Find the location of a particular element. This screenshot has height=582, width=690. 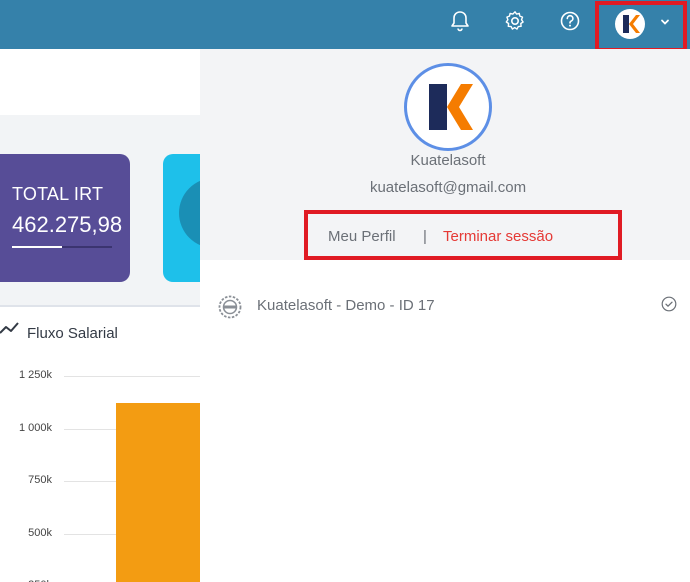

y-tick-label: 750k is located at coordinates (40, 480).